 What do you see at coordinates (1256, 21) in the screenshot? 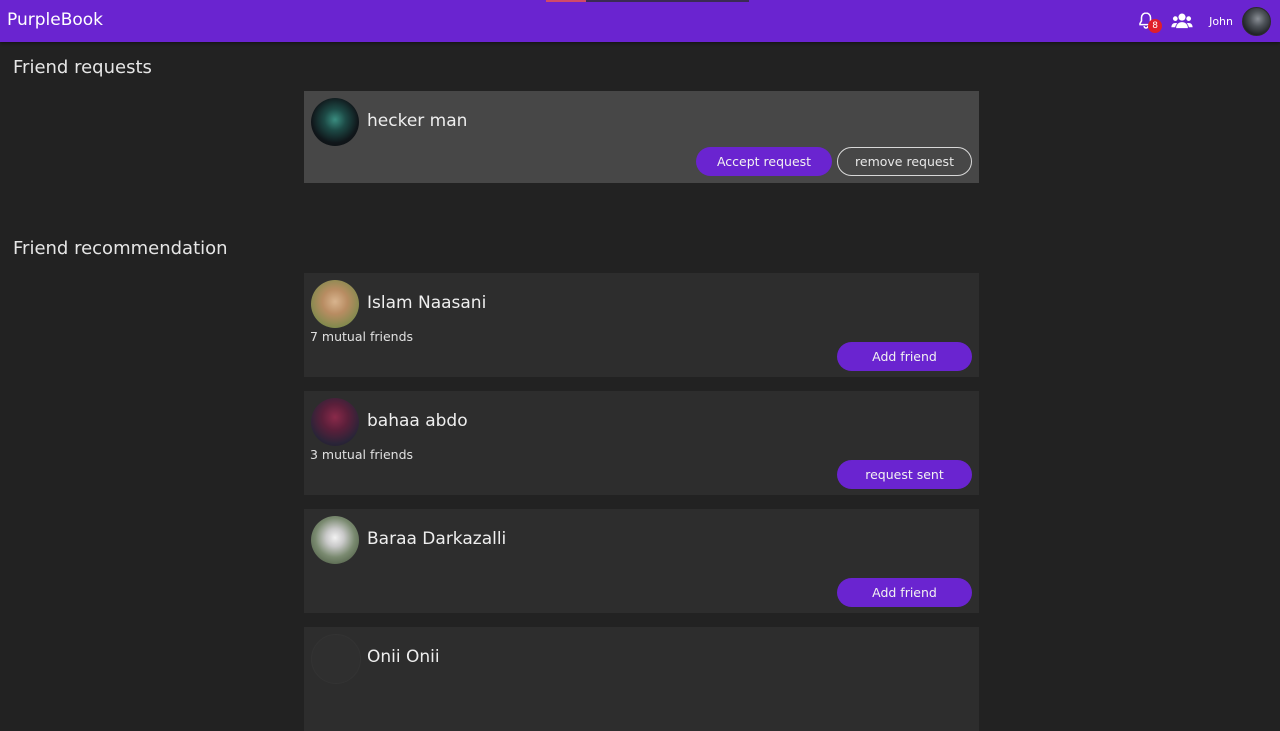
I see `user-avatar` at bounding box center [1256, 21].